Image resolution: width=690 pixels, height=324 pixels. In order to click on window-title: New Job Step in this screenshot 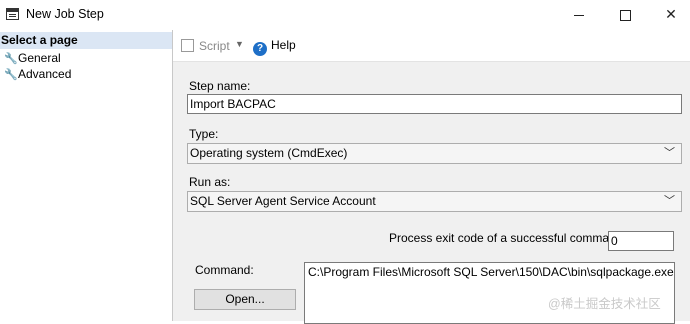, I will do `click(65, 14)`.